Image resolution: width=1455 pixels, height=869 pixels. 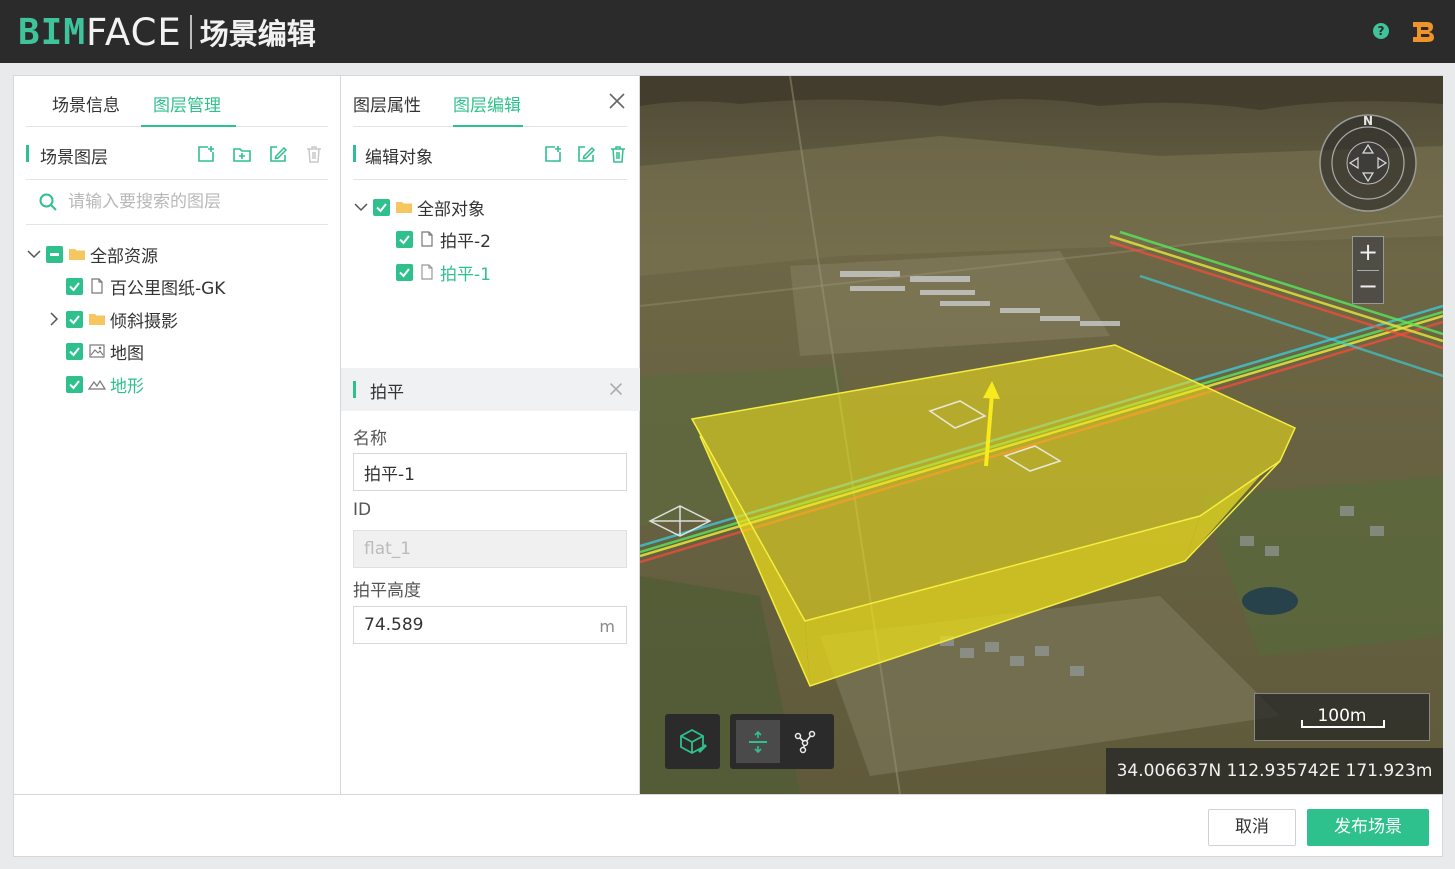 I want to click on compass-north-label: N, so click(x=1368, y=121).